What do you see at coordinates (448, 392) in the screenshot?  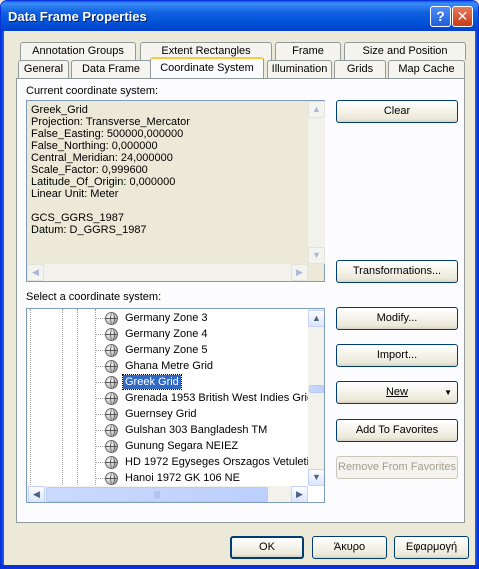 I see `dropdown-arrow-icon: ▼` at bounding box center [448, 392].